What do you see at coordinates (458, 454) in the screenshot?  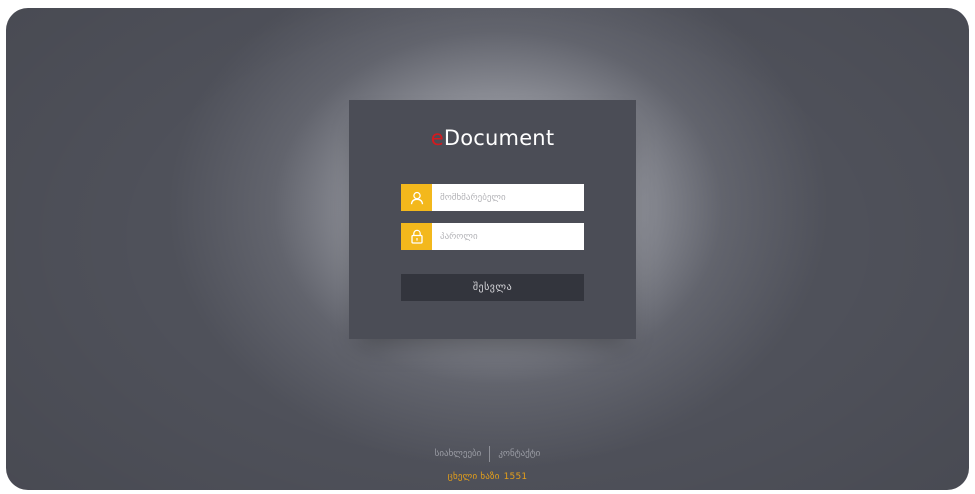 I see `news-link: სიახლეები` at bounding box center [458, 454].